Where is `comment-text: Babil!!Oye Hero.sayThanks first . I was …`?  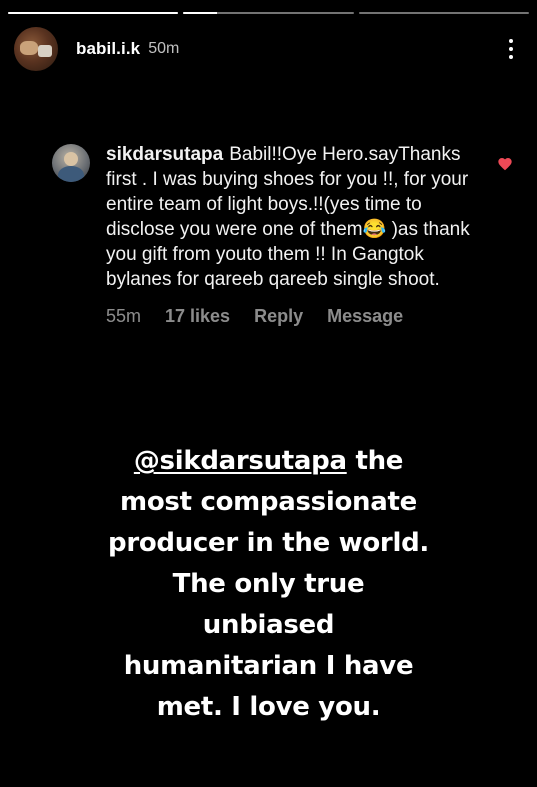 comment-text: Babil!!Oye Hero.sayThanks first . I was … is located at coordinates (288, 217).